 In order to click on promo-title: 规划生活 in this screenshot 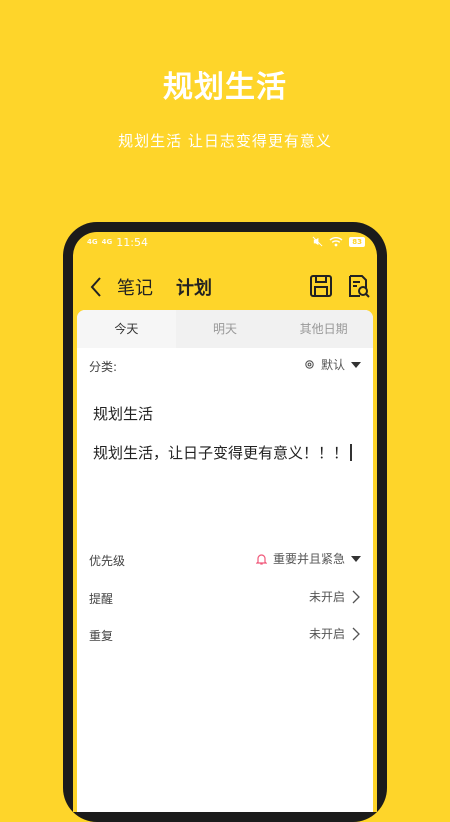, I will do `click(225, 87)`.